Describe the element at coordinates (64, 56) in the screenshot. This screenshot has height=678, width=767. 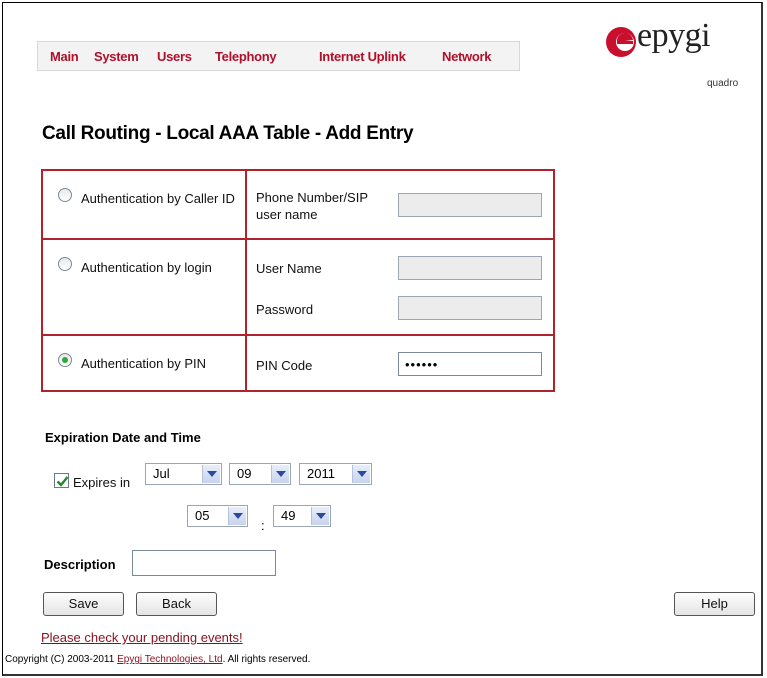
I see `nav-item-main: Main` at that location.